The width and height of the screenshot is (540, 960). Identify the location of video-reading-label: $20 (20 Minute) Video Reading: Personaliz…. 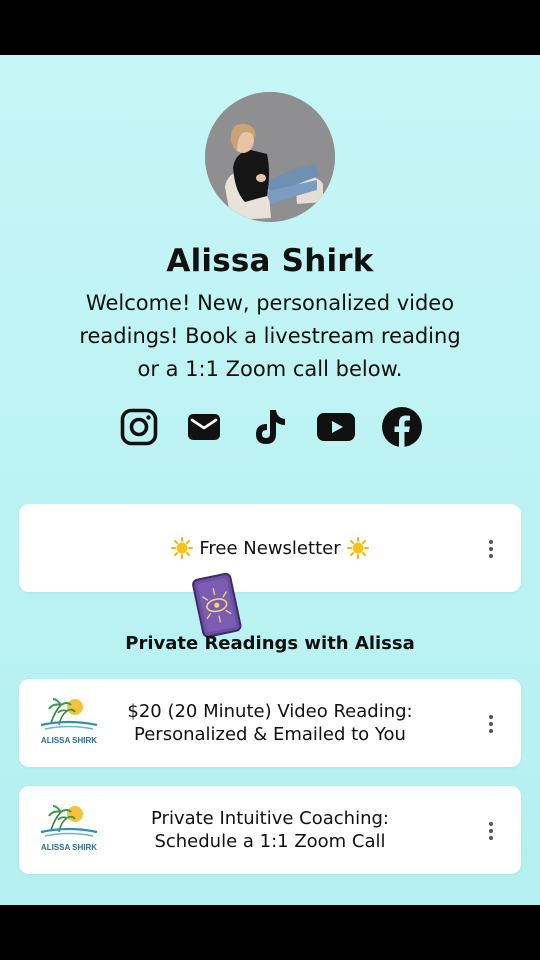
(270, 723).